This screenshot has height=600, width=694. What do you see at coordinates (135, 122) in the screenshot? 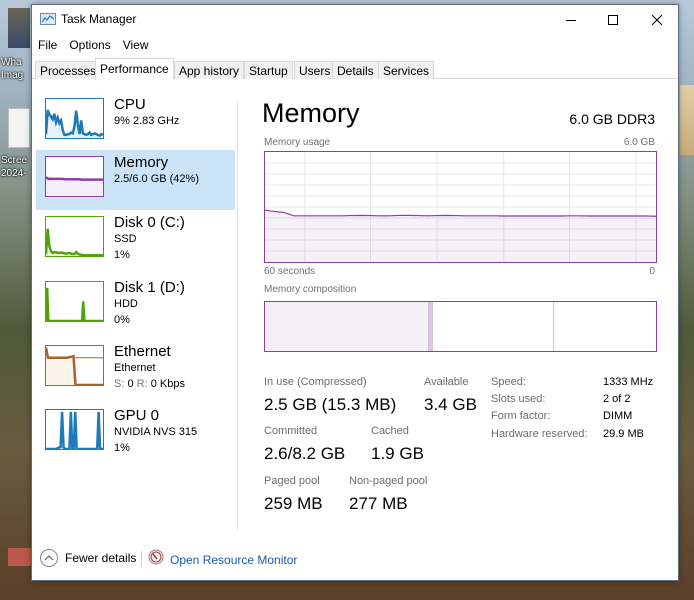
I see `sidebar-item-cpu: CPU 9% 2.83 GHz` at bounding box center [135, 122].